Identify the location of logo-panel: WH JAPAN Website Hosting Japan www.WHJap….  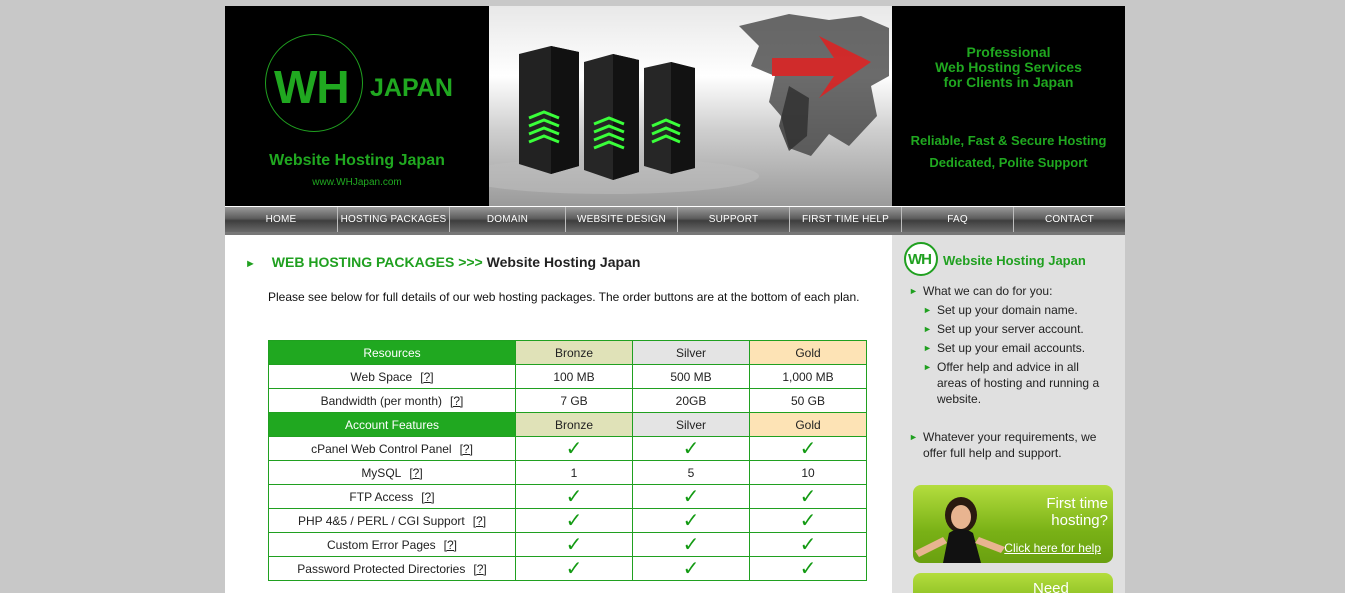
(357, 106).